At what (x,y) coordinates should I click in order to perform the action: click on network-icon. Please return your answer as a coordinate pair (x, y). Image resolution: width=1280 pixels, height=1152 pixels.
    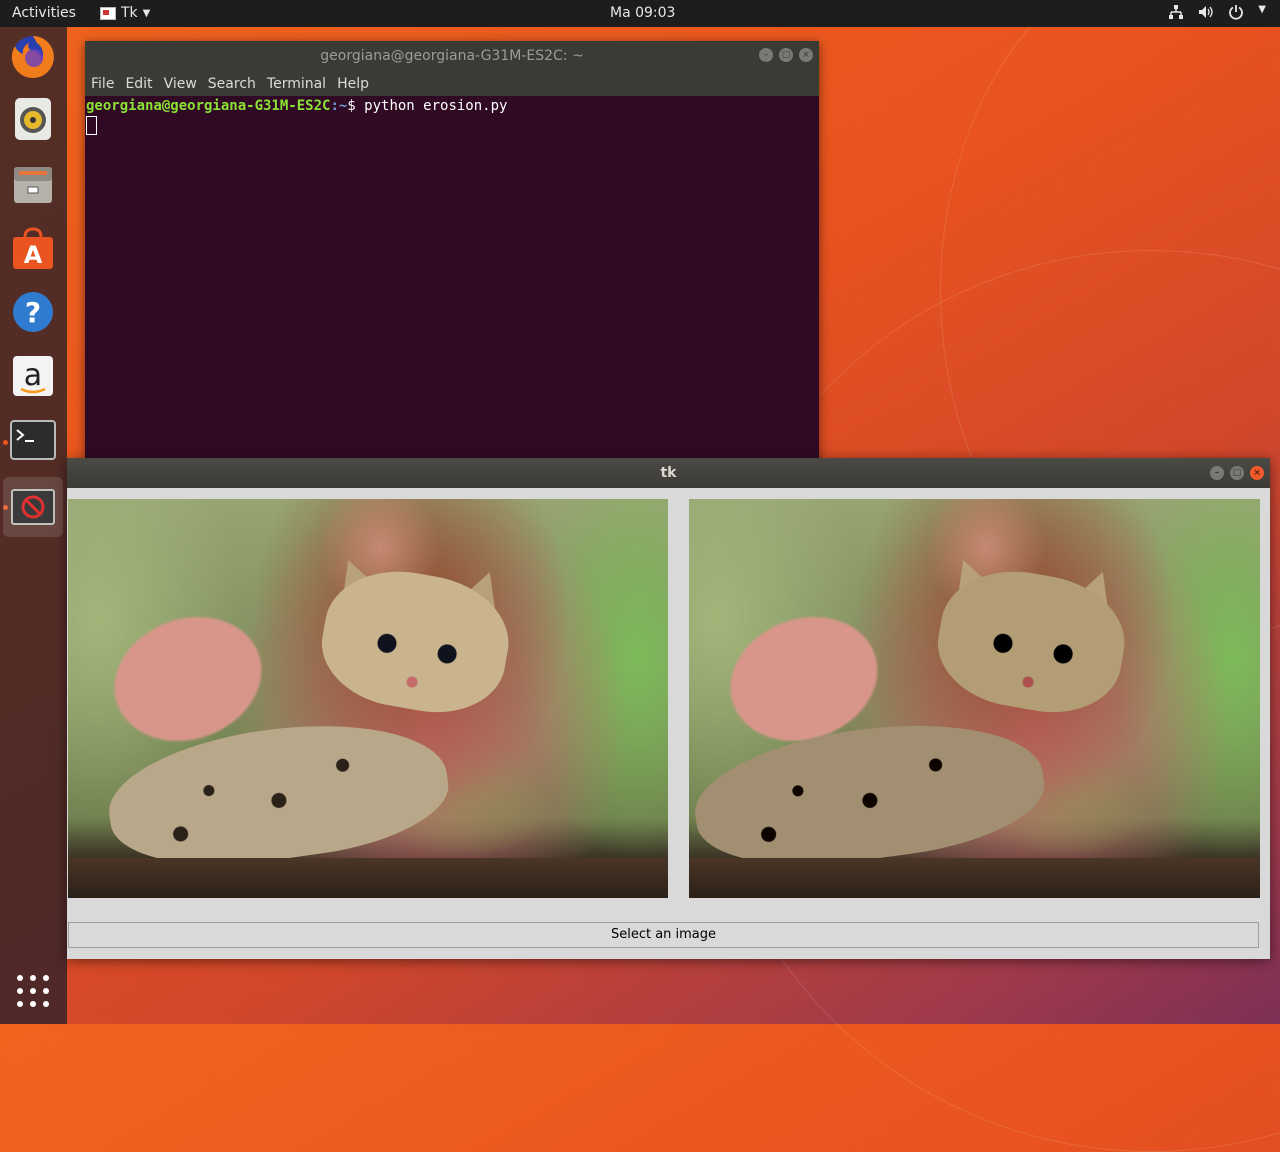
    Looking at the image, I should click on (1176, 14).